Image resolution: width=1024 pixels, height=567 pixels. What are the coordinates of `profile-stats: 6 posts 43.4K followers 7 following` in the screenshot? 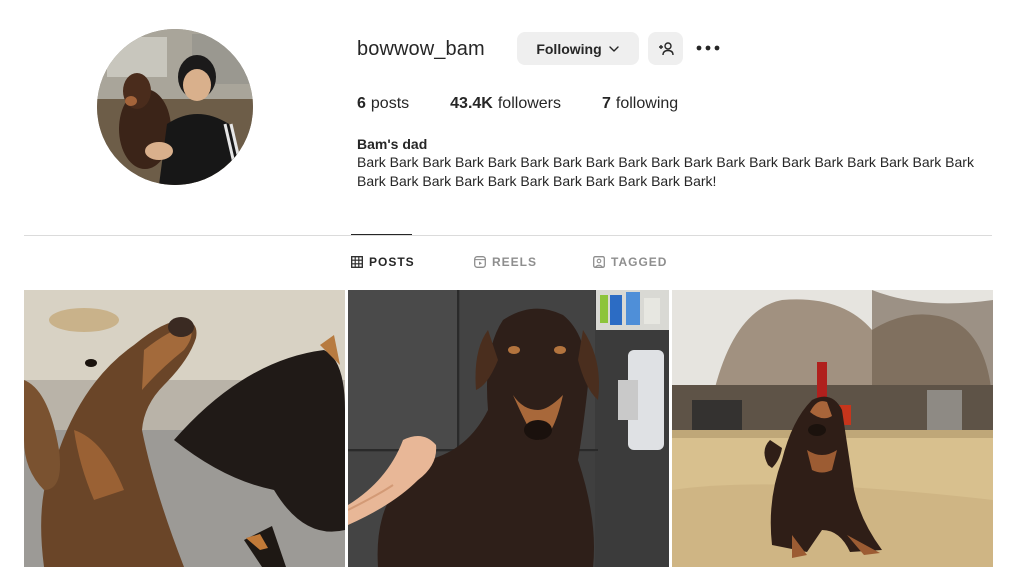 It's located at (538, 104).